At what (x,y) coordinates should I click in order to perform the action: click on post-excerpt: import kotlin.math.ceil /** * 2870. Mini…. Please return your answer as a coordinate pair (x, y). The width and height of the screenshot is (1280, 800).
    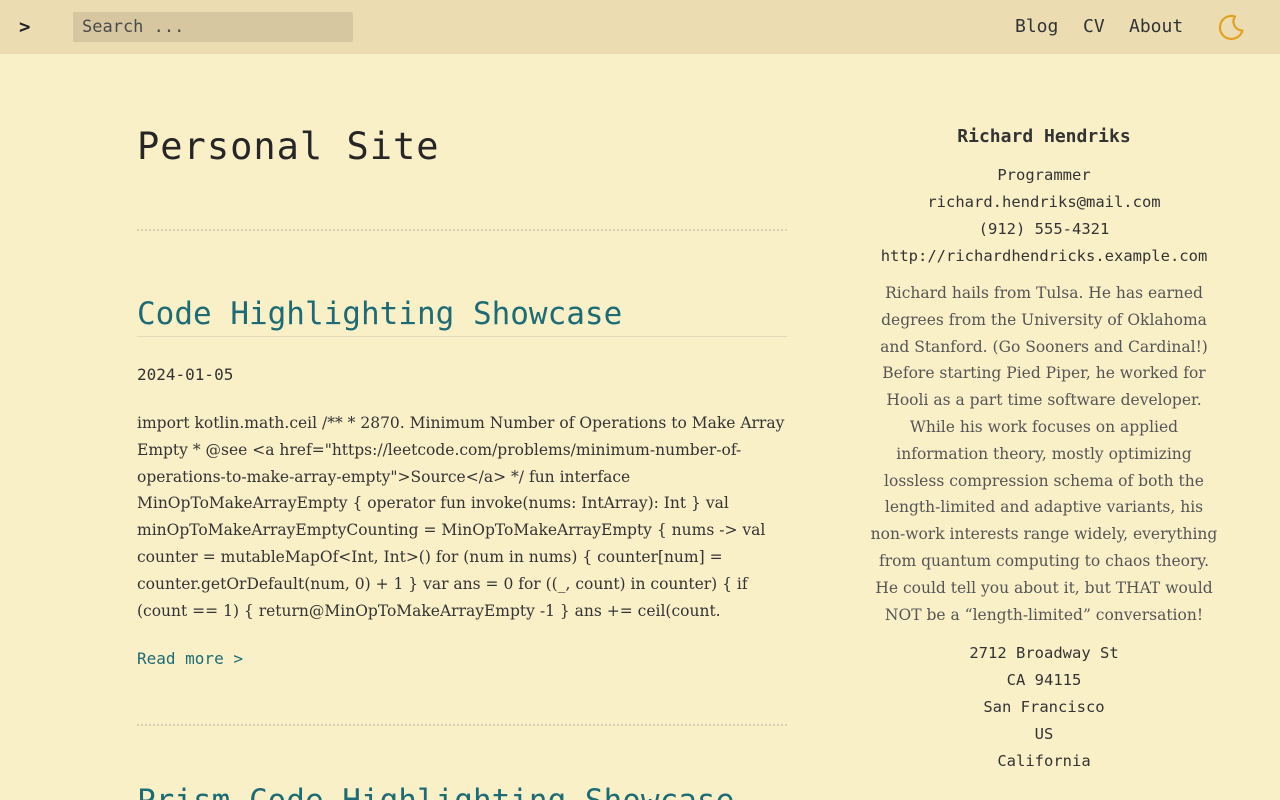
    Looking at the image, I should click on (461, 517).